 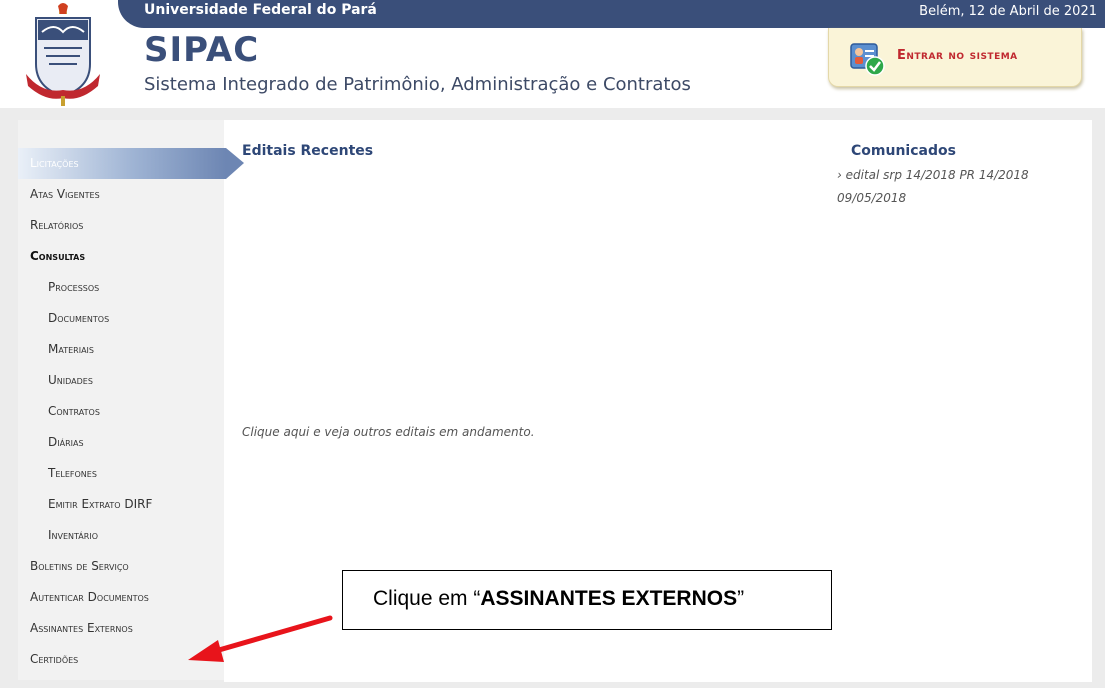 What do you see at coordinates (138, 349) in the screenshot?
I see `sidebar-item-materiais: Materiais` at bounding box center [138, 349].